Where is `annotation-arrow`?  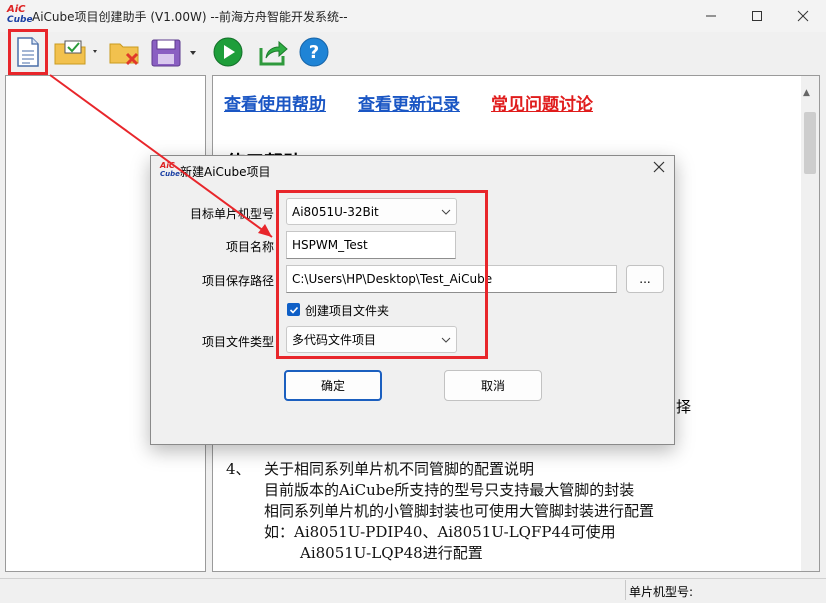 annotation-arrow is located at coordinates (161, 156).